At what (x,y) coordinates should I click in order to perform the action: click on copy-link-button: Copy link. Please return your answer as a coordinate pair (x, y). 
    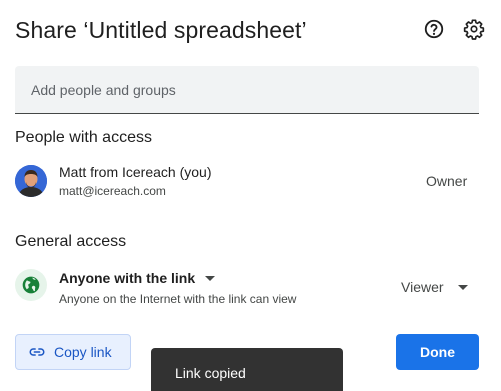
    Looking at the image, I should click on (73, 352).